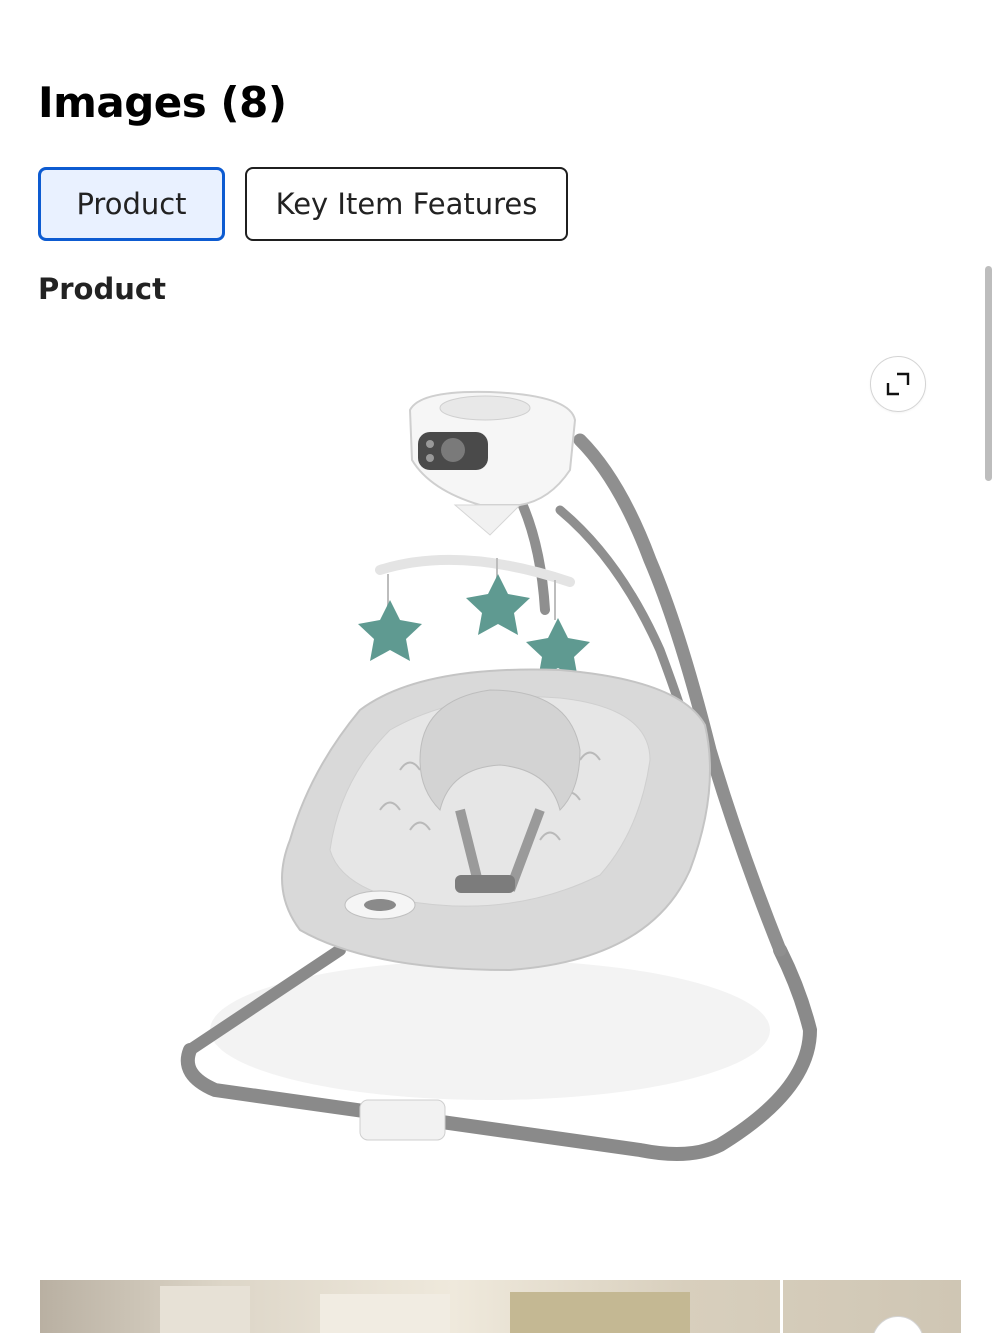  Describe the element at coordinates (102, 289) in the screenshot. I see `section-heading: Product` at that location.